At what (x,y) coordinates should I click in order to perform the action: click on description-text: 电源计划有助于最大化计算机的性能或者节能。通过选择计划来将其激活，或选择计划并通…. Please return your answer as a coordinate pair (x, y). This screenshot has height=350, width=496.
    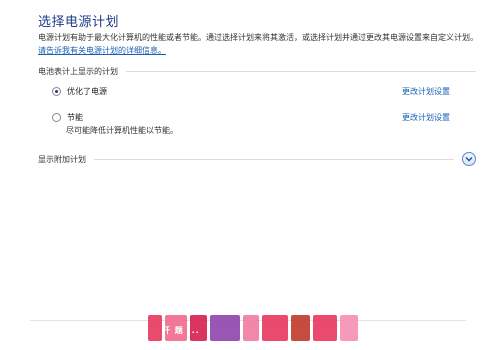
    Looking at the image, I should click on (258, 37).